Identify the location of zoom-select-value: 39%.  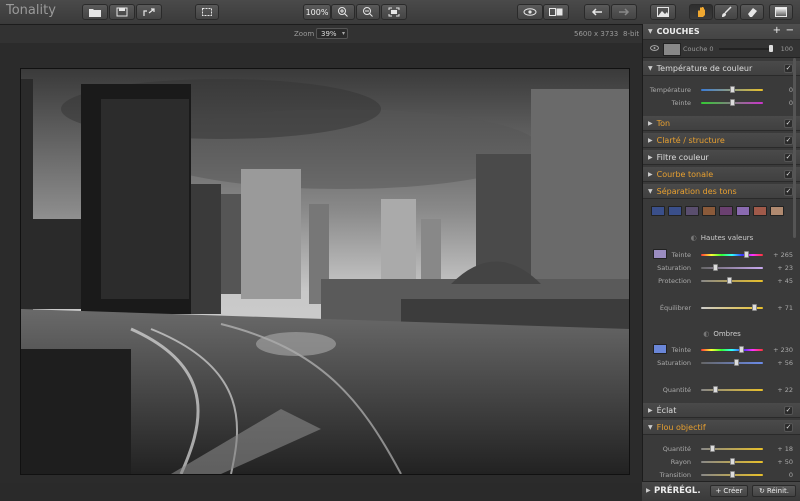
(329, 33).